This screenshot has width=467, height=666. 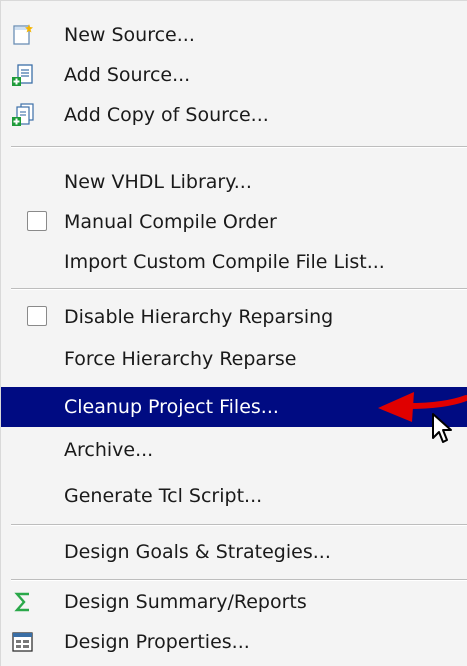 I want to click on properties-icon, so click(x=22, y=642).